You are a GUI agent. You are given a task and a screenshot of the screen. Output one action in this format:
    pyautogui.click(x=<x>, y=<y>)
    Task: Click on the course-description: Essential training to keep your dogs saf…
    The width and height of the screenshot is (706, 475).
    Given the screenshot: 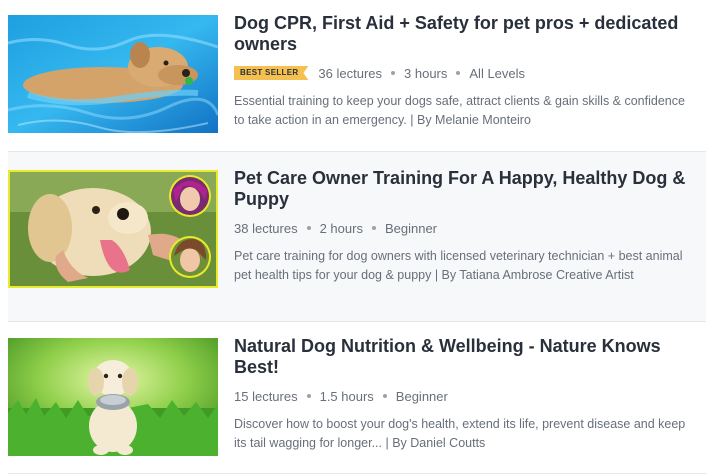 What is the action you would take?
    pyautogui.click(x=459, y=110)
    